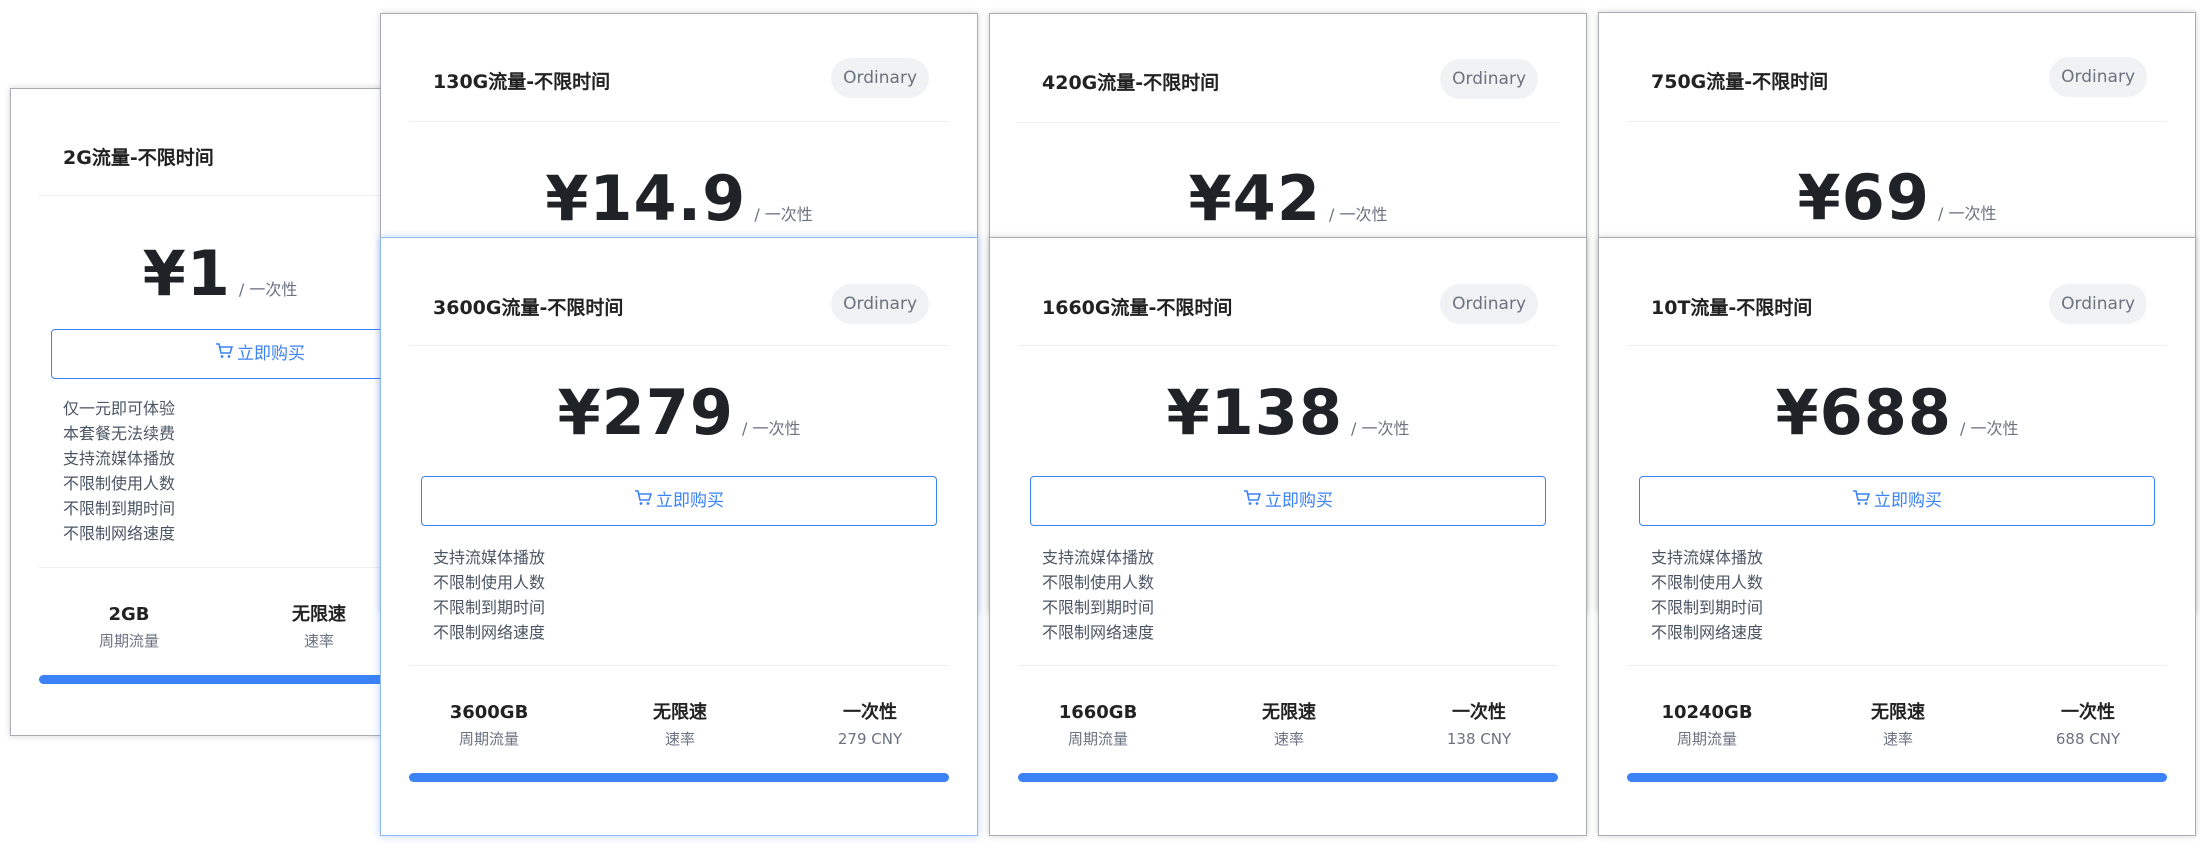 Image resolution: width=2200 pixels, height=843 pixels. I want to click on plan-title: 10T流量-不限时间, so click(1732, 308).